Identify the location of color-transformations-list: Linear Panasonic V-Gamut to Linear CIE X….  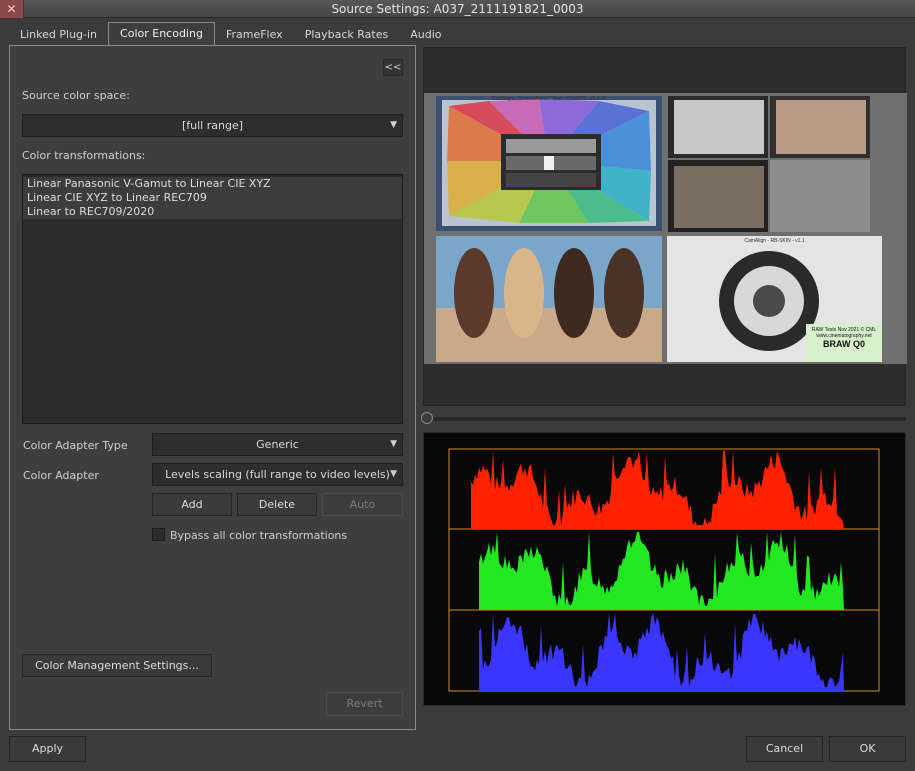
(212, 299).